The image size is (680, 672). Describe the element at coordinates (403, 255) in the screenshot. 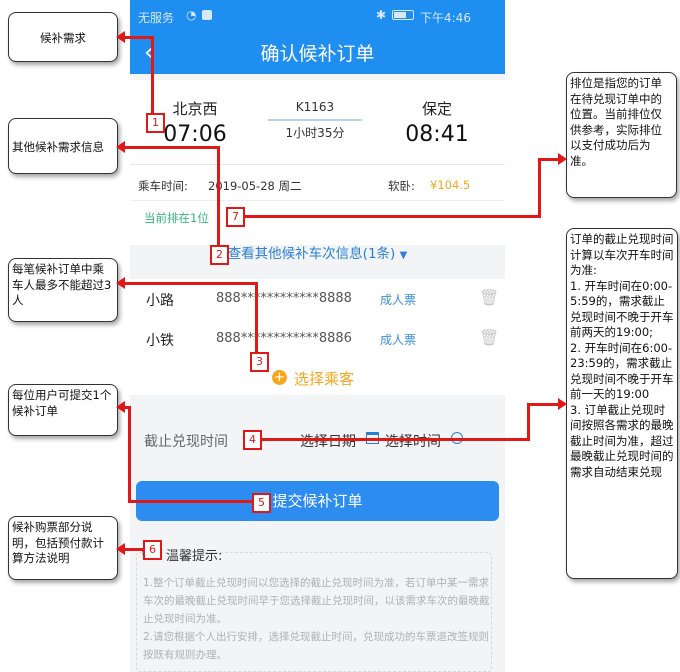

I see `chevron-down-icon: ▼` at that location.